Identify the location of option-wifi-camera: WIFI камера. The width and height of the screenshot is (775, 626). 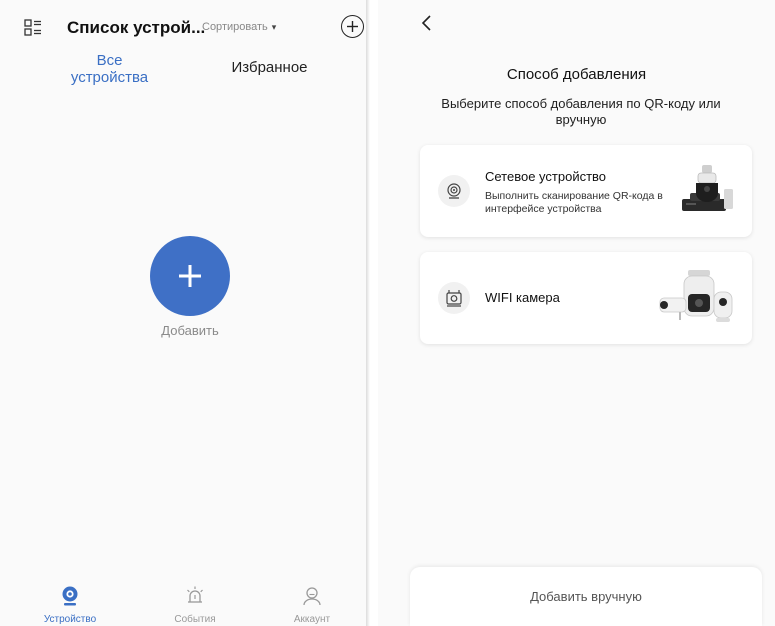
(586, 298).